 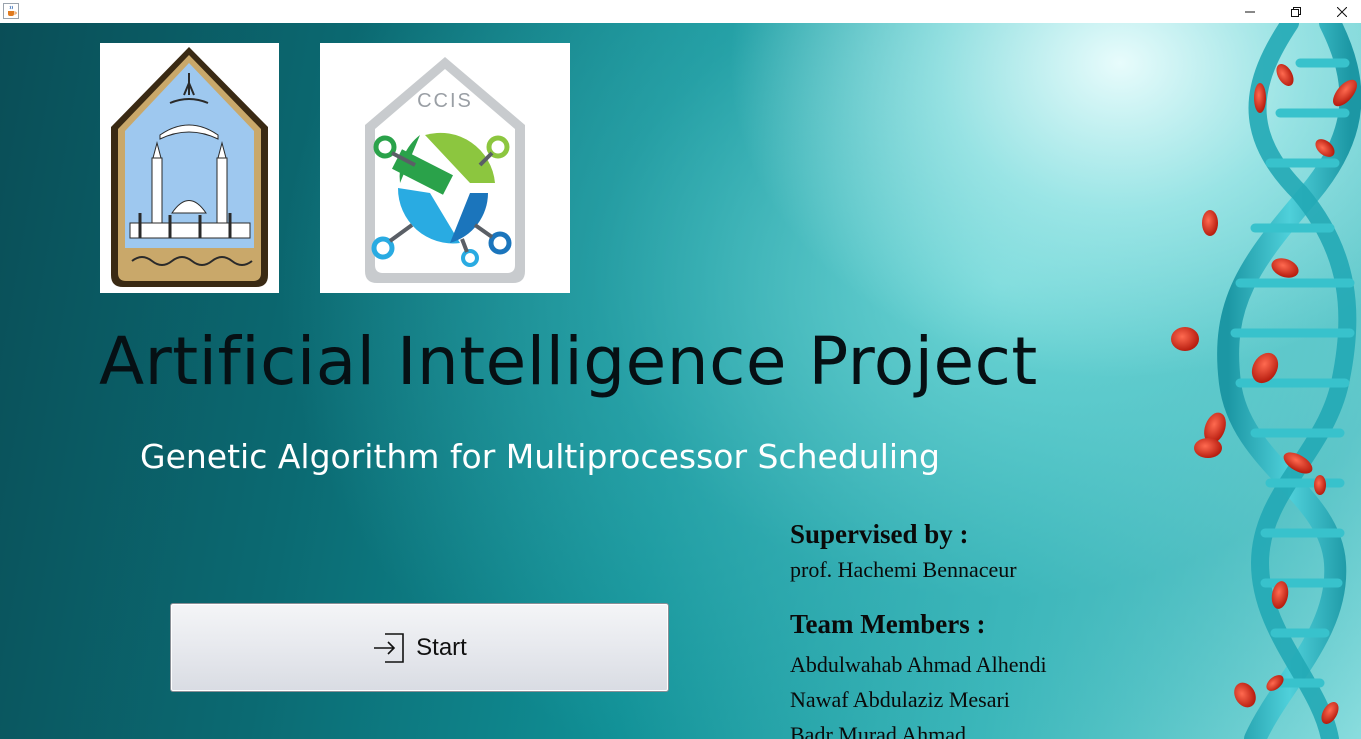 What do you see at coordinates (879, 534) in the screenshot?
I see `supervised-heading: Supervised by :` at bounding box center [879, 534].